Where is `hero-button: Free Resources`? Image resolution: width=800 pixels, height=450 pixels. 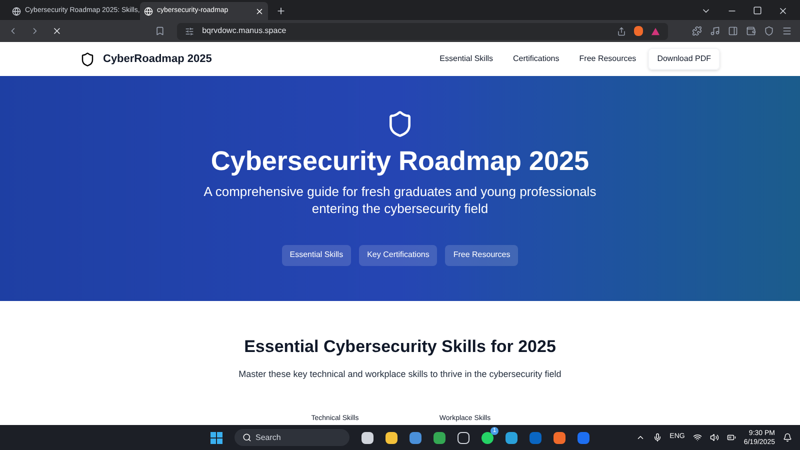
hero-button: Free Resources is located at coordinates (481, 255).